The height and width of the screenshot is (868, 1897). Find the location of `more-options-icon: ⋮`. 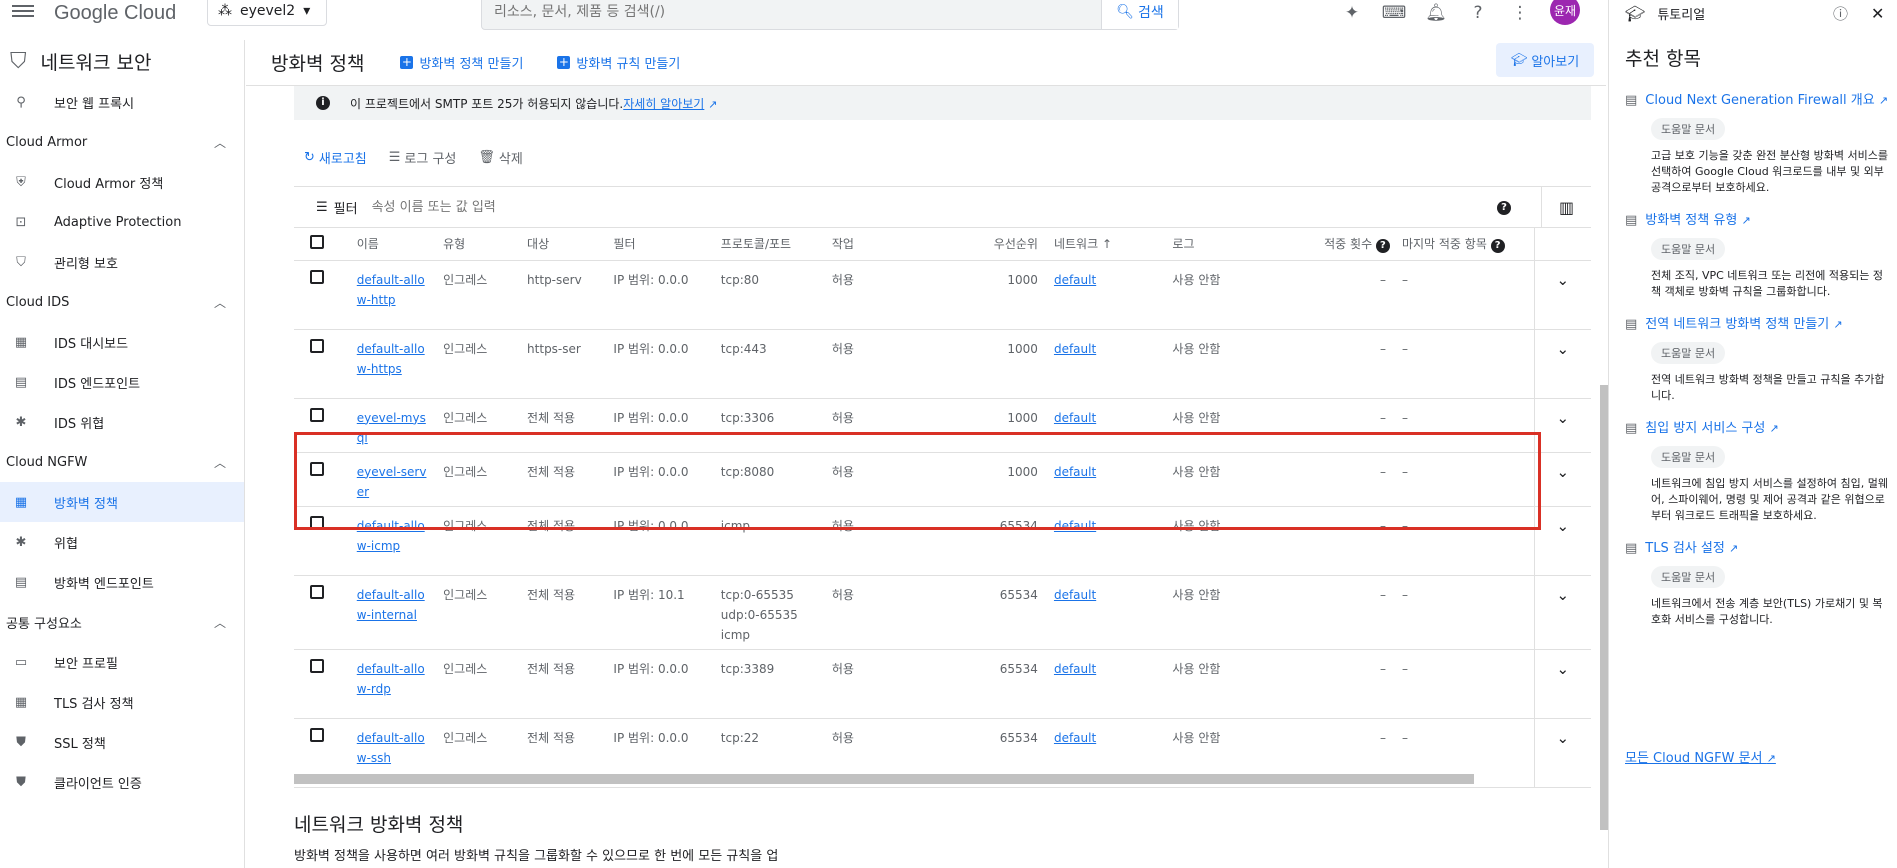

more-options-icon: ⋮ is located at coordinates (1520, 13).